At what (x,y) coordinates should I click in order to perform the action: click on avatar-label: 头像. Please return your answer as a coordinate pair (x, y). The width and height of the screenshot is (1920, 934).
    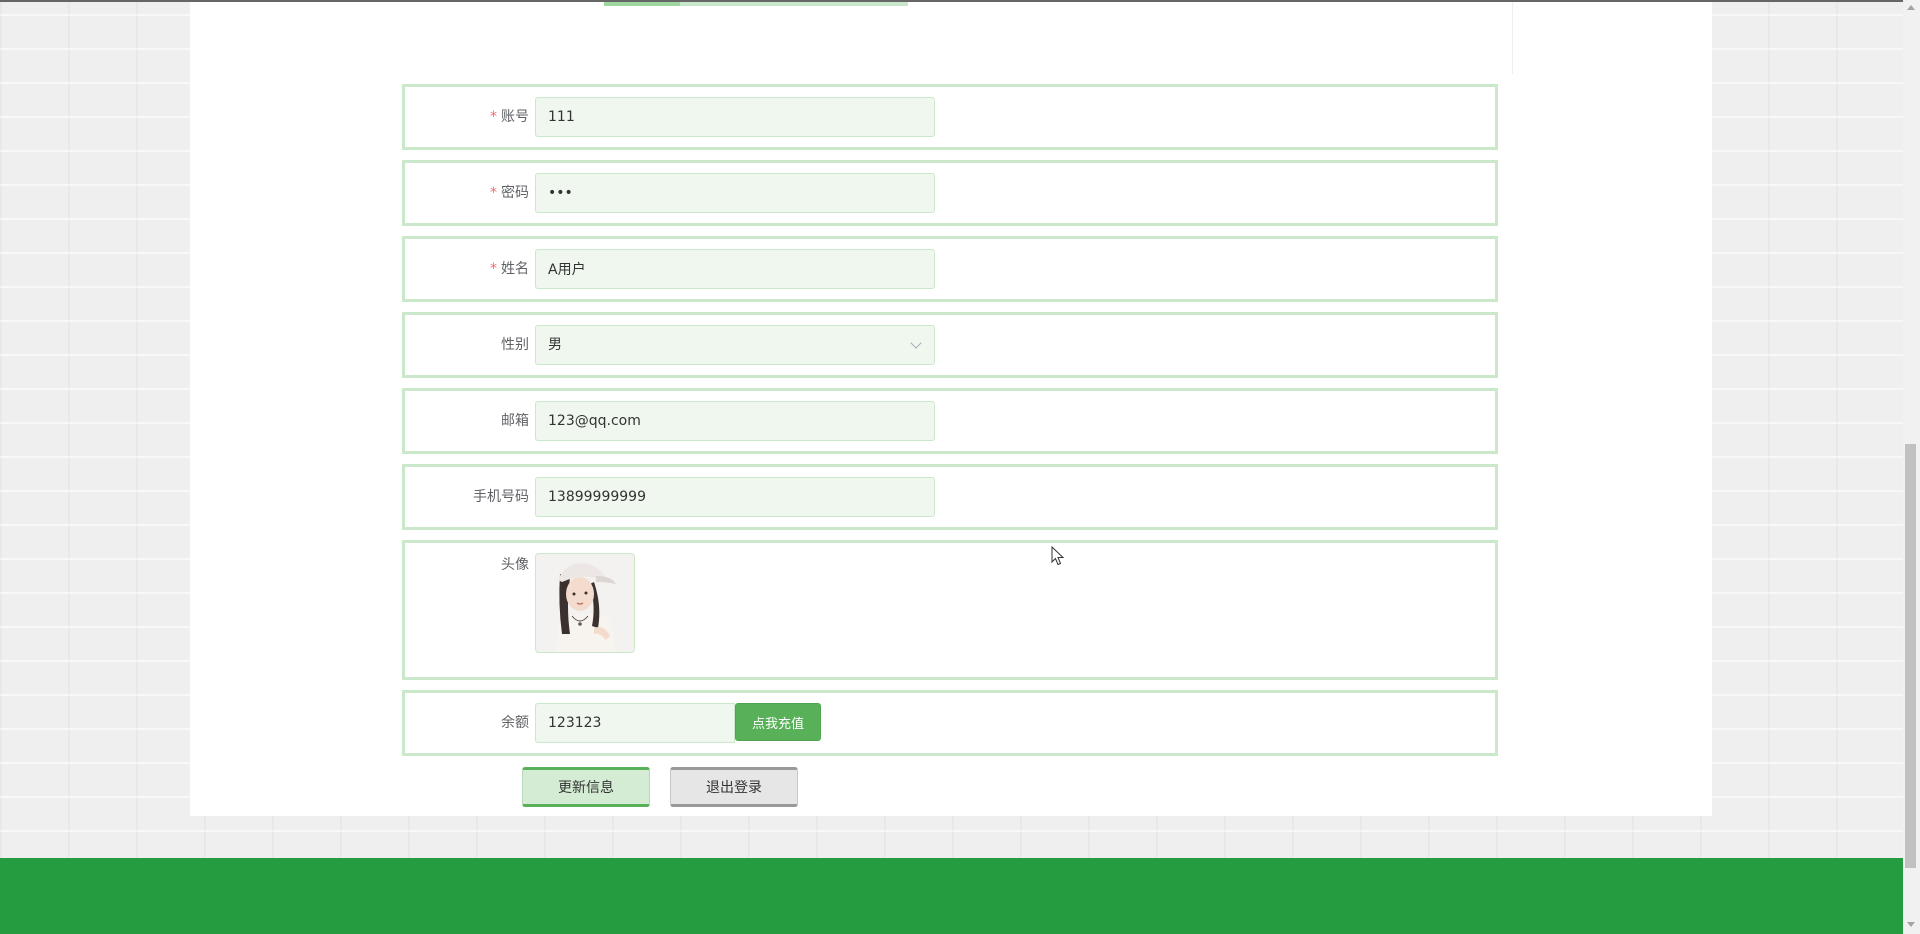
    Looking at the image, I should click on (515, 565).